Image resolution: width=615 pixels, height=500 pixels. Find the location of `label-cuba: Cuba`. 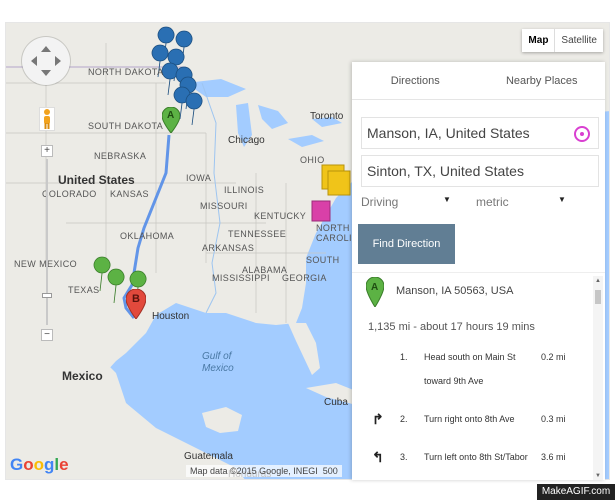

label-cuba: Cuba is located at coordinates (336, 402).